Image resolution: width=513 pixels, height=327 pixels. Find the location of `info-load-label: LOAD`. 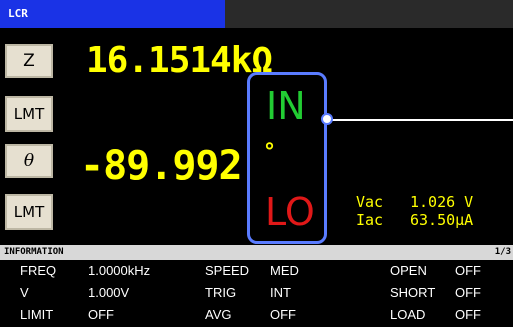

info-load-label: LOAD is located at coordinates (408, 314).